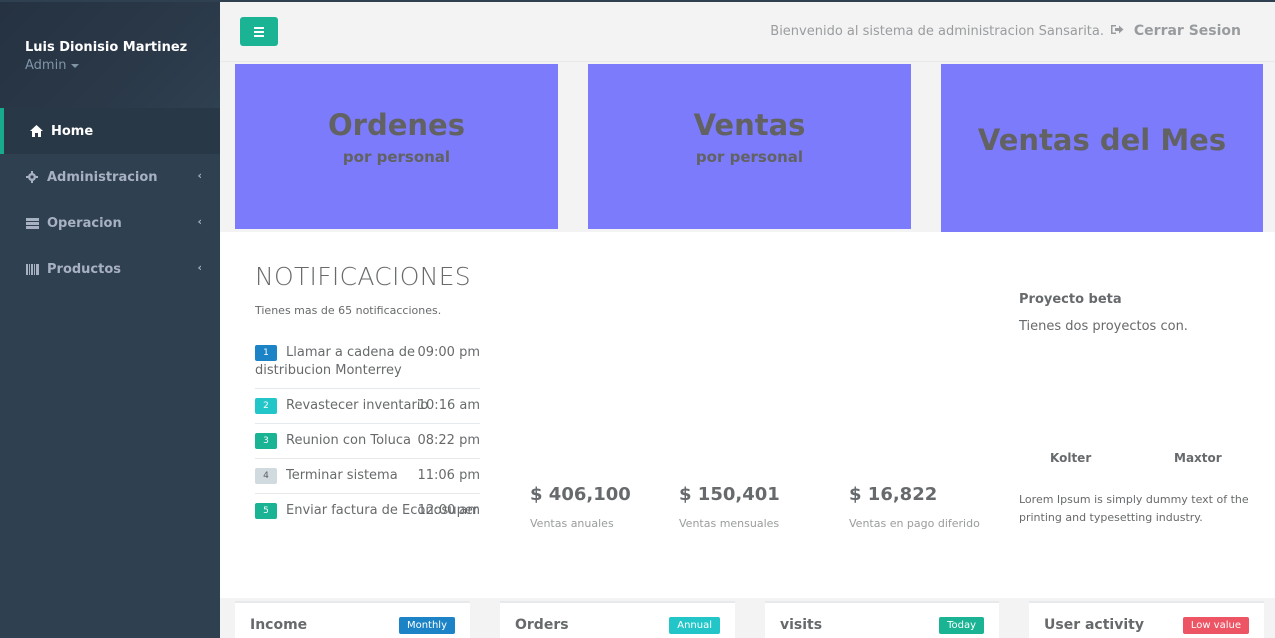 This screenshot has height=638, width=1275. What do you see at coordinates (266, 511) in the screenshot?
I see `number-badge: 5` at bounding box center [266, 511].